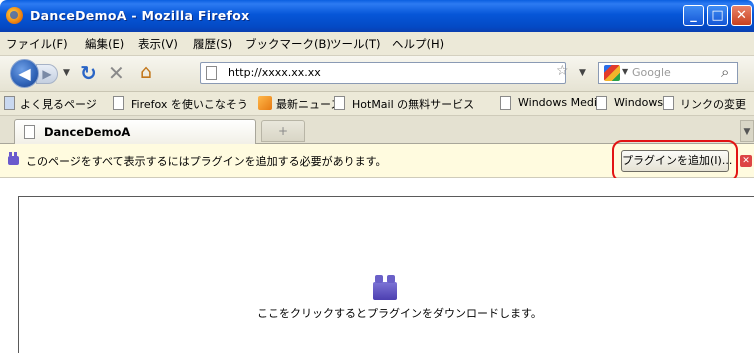  I want to click on search-bar: ▼ Google ⌕, so click(668, 73).